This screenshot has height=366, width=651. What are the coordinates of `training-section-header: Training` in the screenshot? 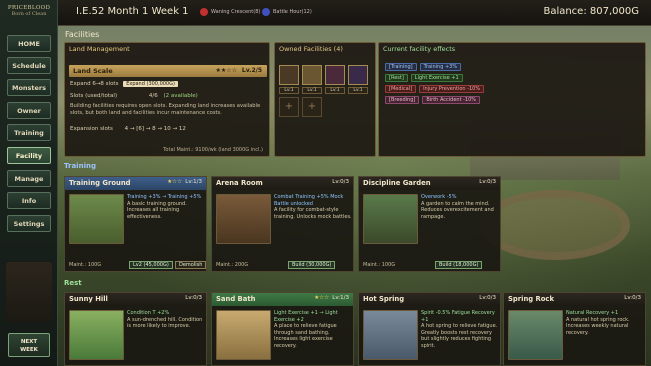 It's located at (80, 166).